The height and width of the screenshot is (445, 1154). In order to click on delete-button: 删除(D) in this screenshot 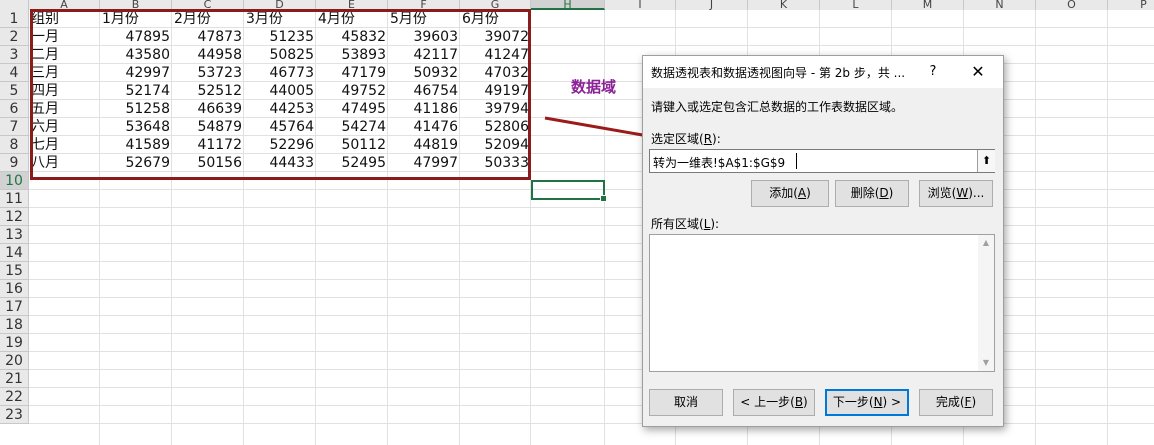, I will do `click(872, 193)`.